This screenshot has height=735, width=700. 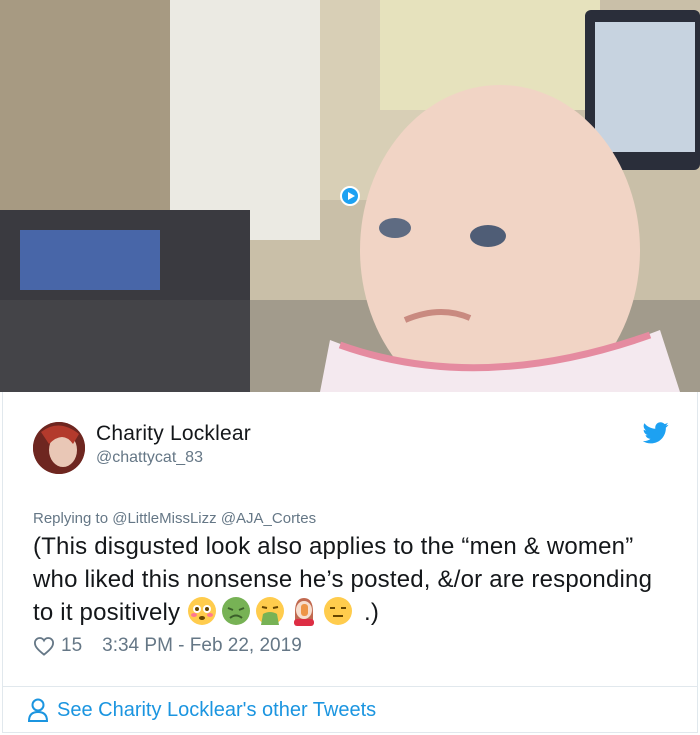 I want to click on tweet-timestamp: 3:34 PM - Feb 22, 2019, so click(x=202, y=646).